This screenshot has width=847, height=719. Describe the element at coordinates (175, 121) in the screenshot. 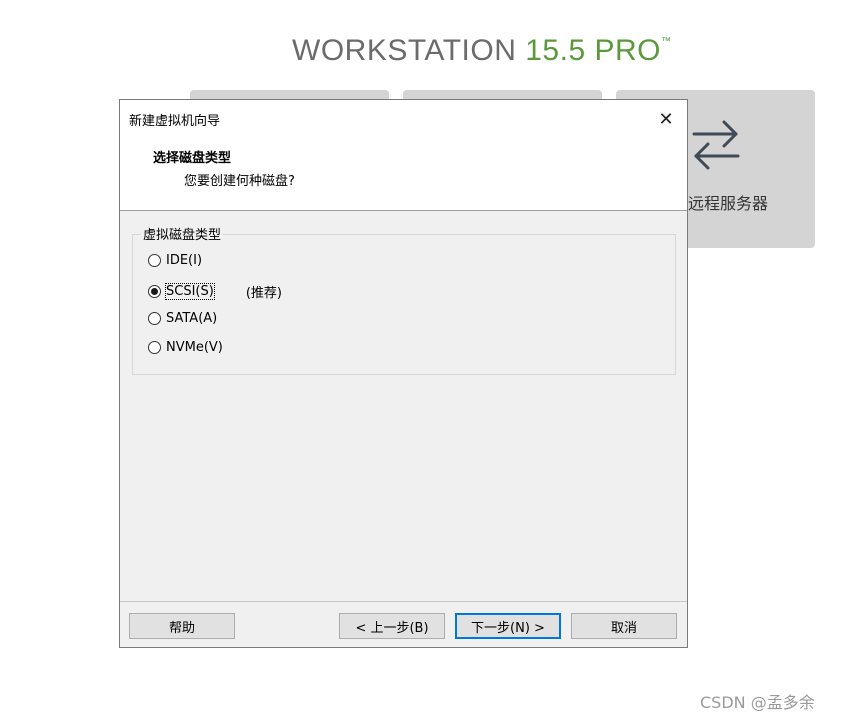

I see `dialog-title: 新建虚拟机向导` at that location.